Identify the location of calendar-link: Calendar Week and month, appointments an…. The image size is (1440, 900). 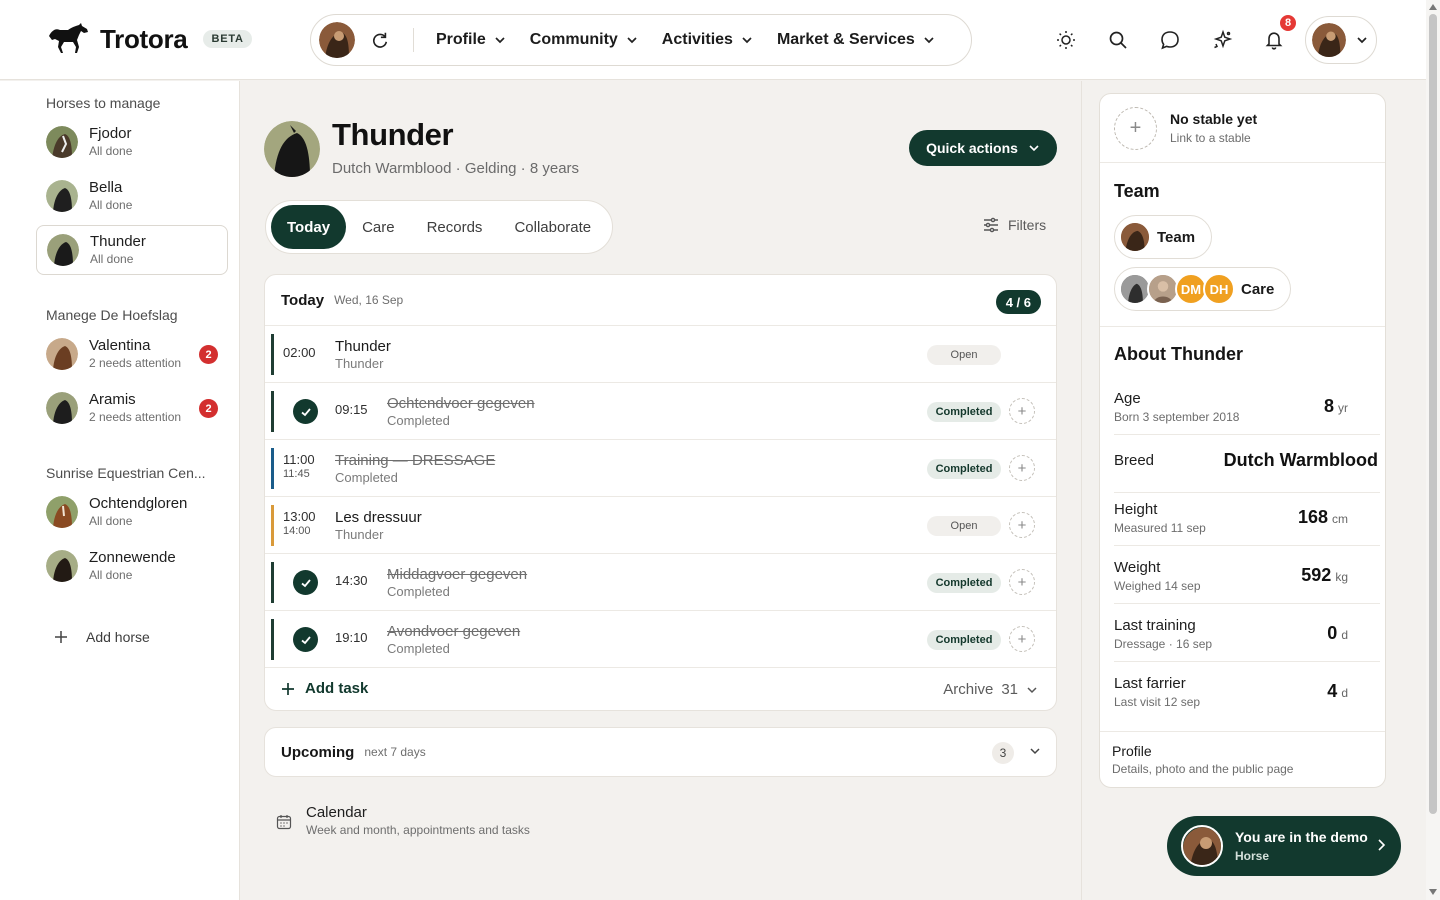
(403, 820).